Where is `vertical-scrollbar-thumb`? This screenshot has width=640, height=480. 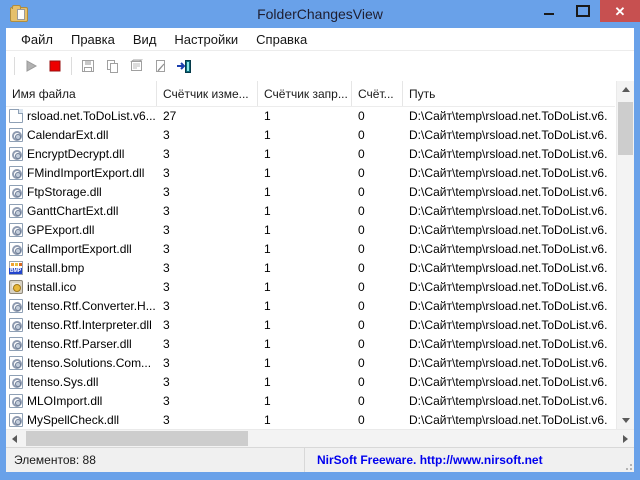
vertical-scrollbar-thumb is located at coordinates (625, 128).